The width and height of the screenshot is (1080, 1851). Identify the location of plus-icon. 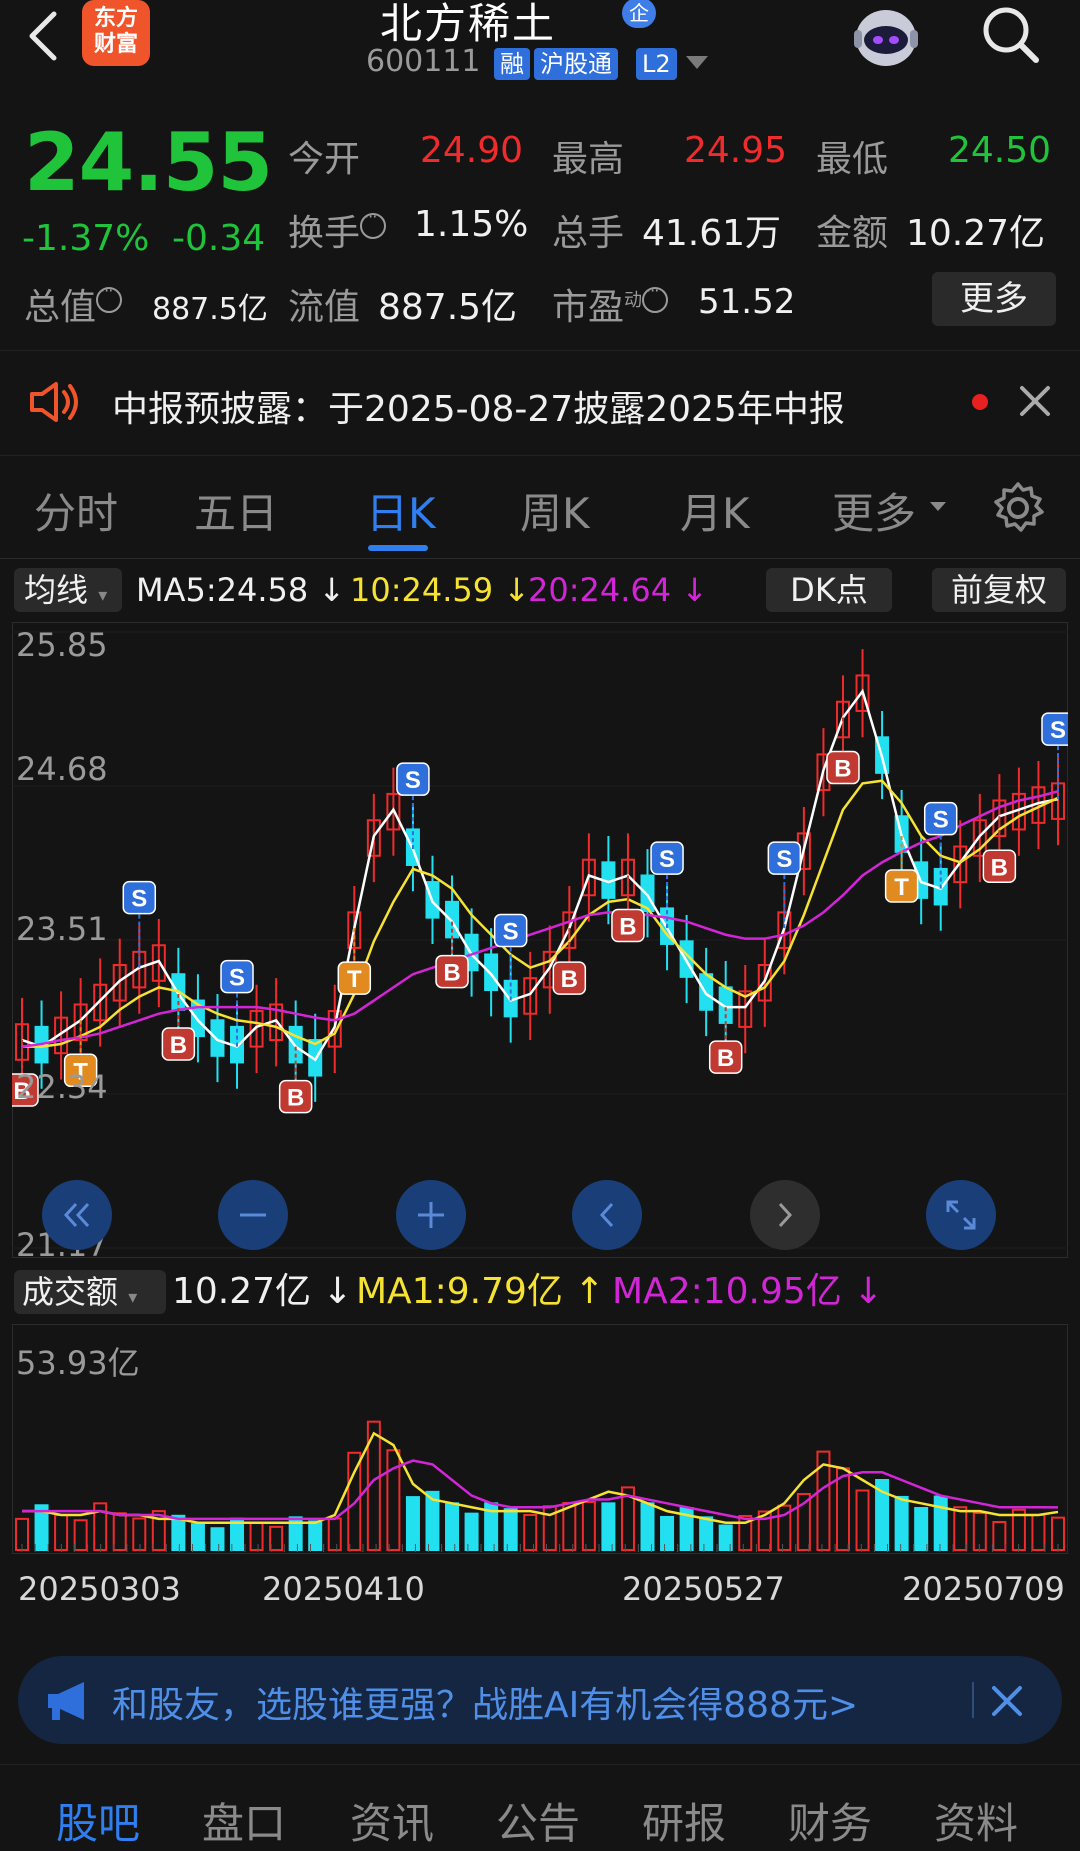
(431, 1215).